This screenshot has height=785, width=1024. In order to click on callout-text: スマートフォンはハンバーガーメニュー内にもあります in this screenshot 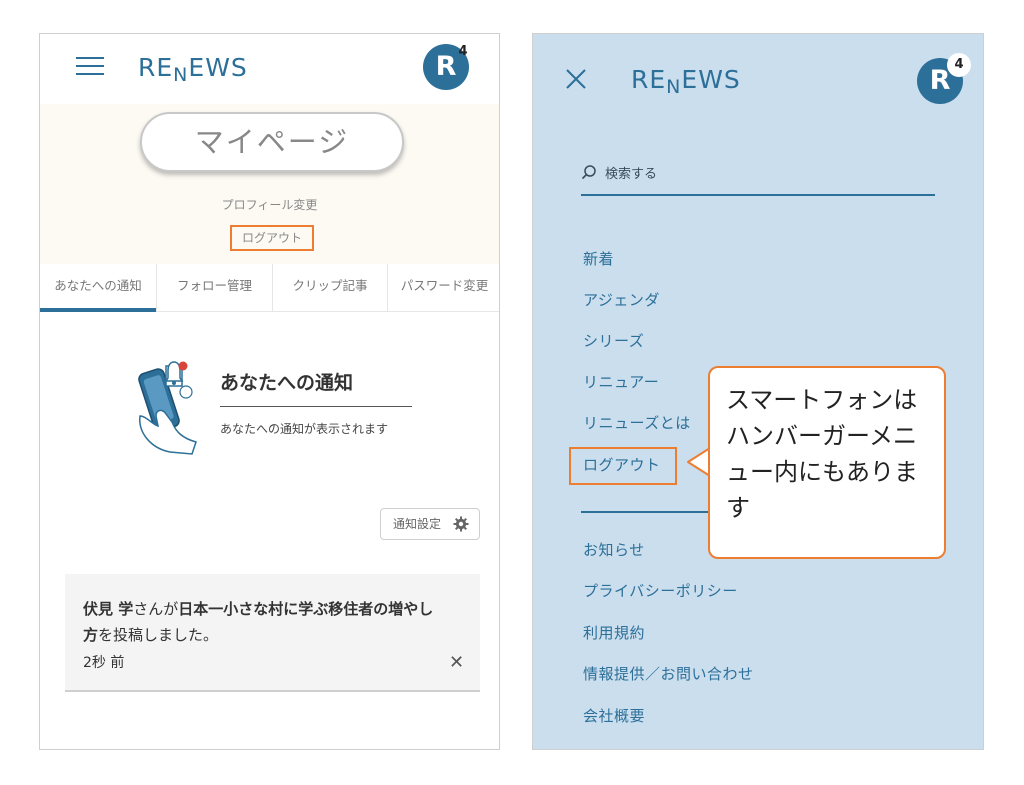, I will do `click(822, 454)`.